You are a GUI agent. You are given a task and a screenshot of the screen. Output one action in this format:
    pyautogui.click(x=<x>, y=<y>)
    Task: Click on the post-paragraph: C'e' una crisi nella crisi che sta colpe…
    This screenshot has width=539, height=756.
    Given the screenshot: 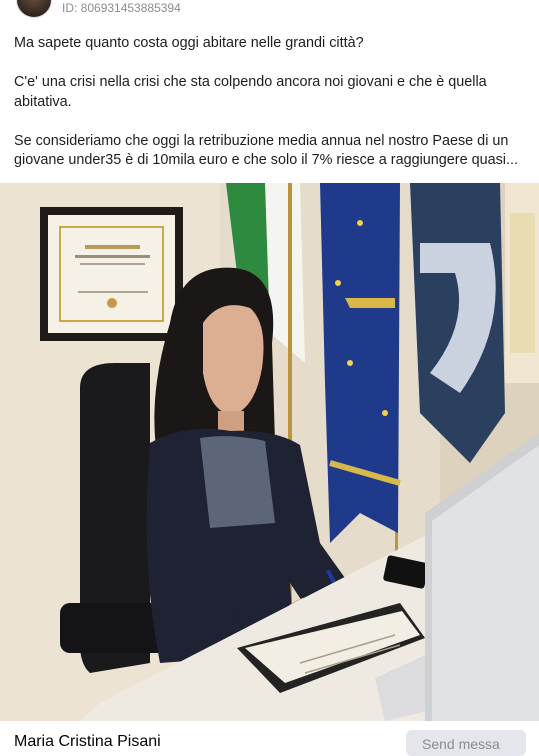 What is the action you would take?
    pyautogui.click(x=250, y=92)
    